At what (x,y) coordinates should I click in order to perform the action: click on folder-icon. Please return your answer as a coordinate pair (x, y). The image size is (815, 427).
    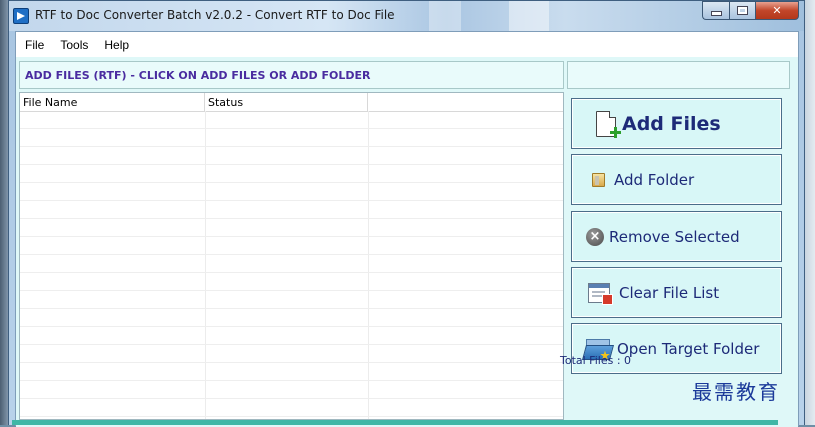
    Looking at the image, I should click on (598, 179).